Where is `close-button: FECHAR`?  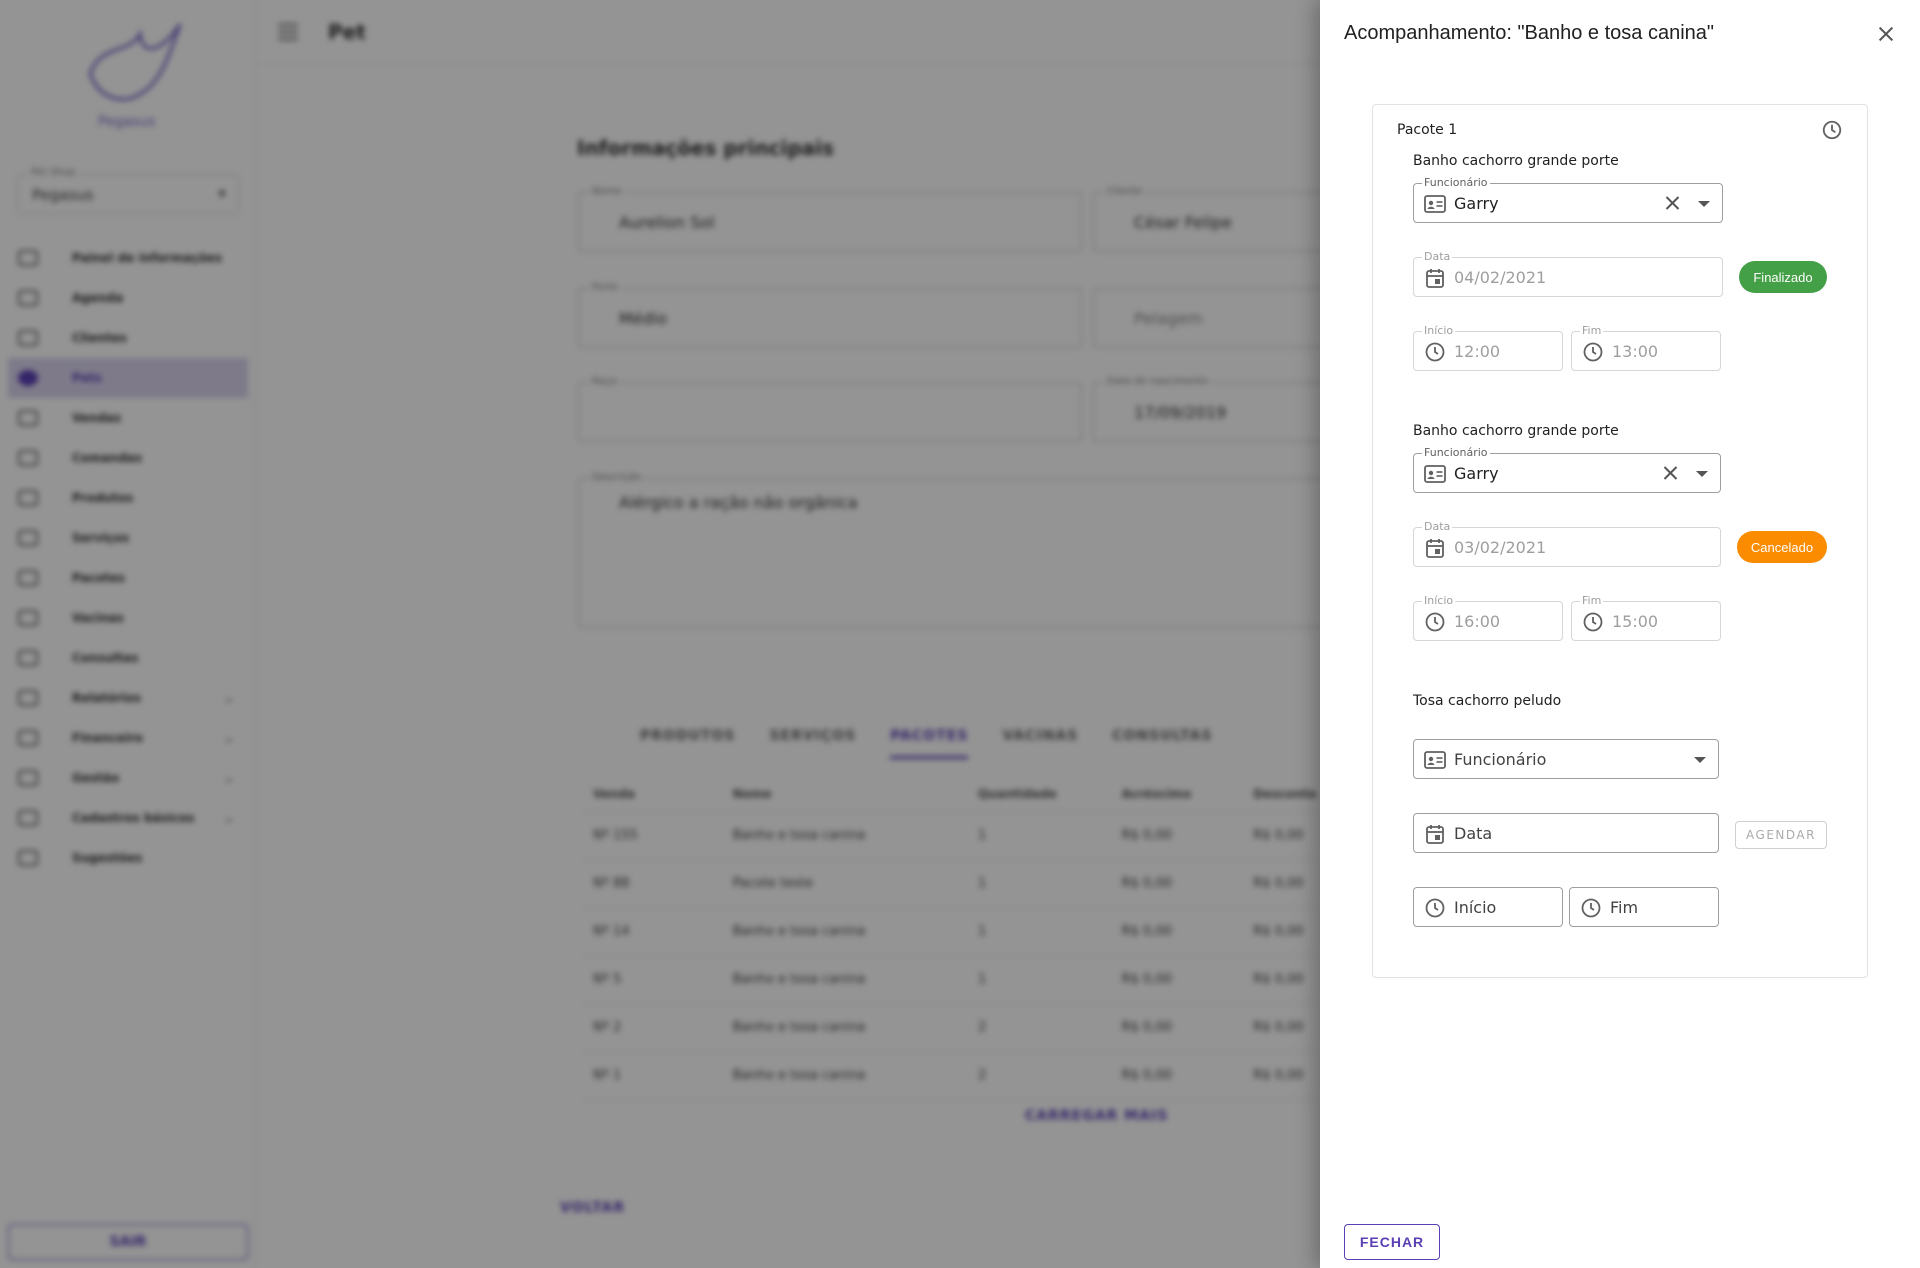 close-button: FECHAR is located at coordinates (1392, 1242).